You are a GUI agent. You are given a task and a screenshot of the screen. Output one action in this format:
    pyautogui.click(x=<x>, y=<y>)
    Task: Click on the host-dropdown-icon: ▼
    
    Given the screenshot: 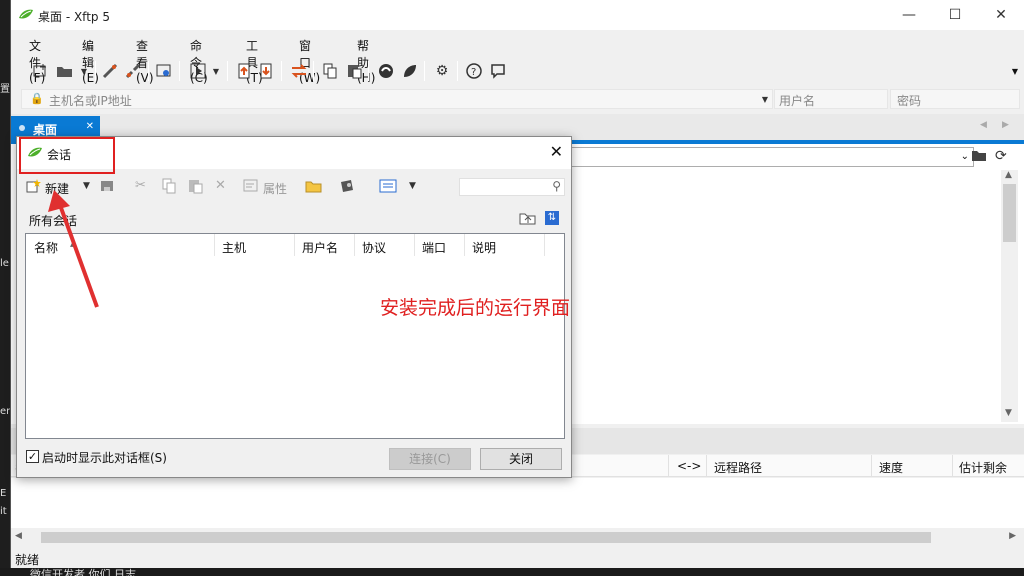 What is the action you would take?
    pyautogui.click(x=765, y=99)
    